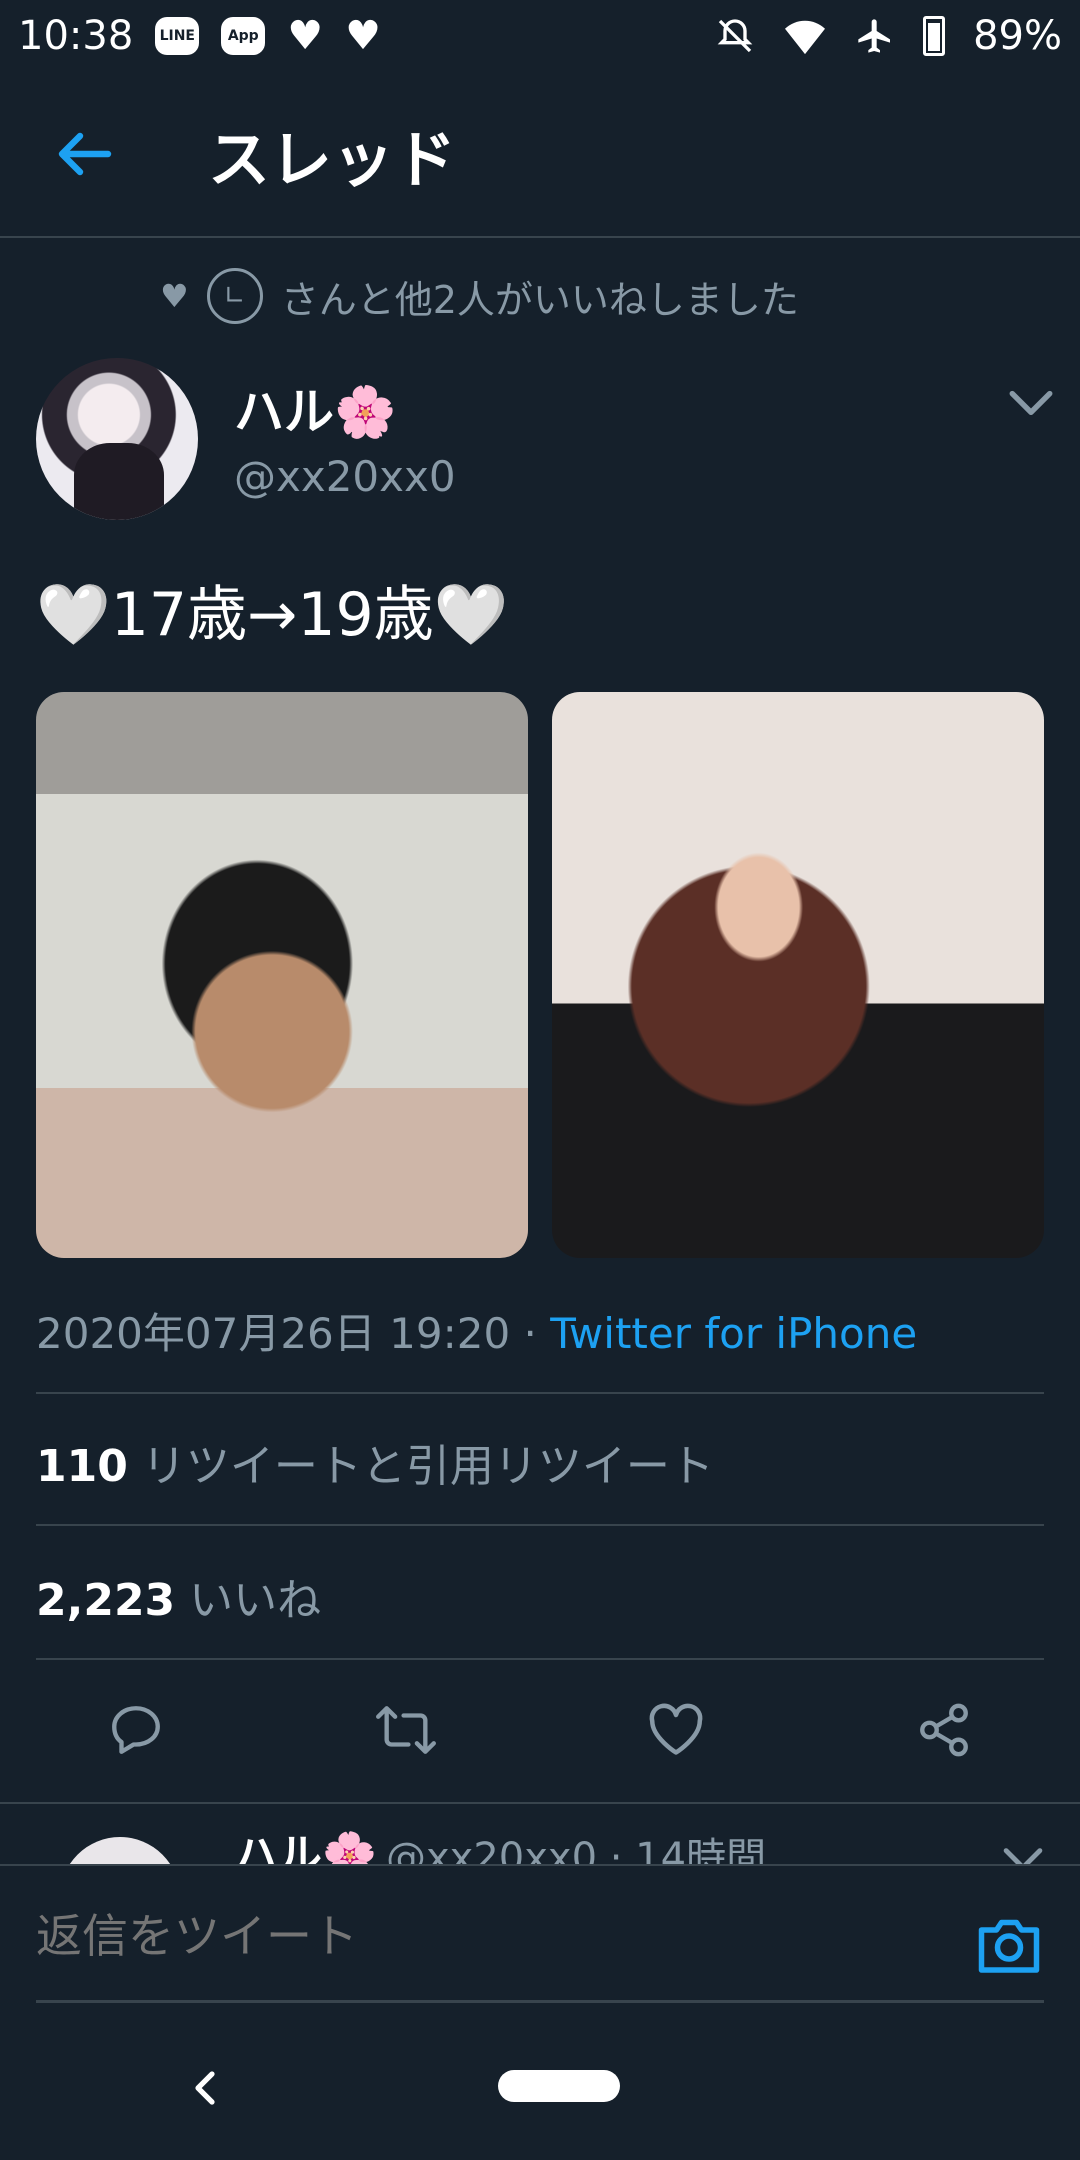 The height and width of the screenshot is (2160, 1080). What do you see at coordinates (540, 1730) in the screenshot?
I see `tweet-action-bar` at bounding box center [540, 1730].